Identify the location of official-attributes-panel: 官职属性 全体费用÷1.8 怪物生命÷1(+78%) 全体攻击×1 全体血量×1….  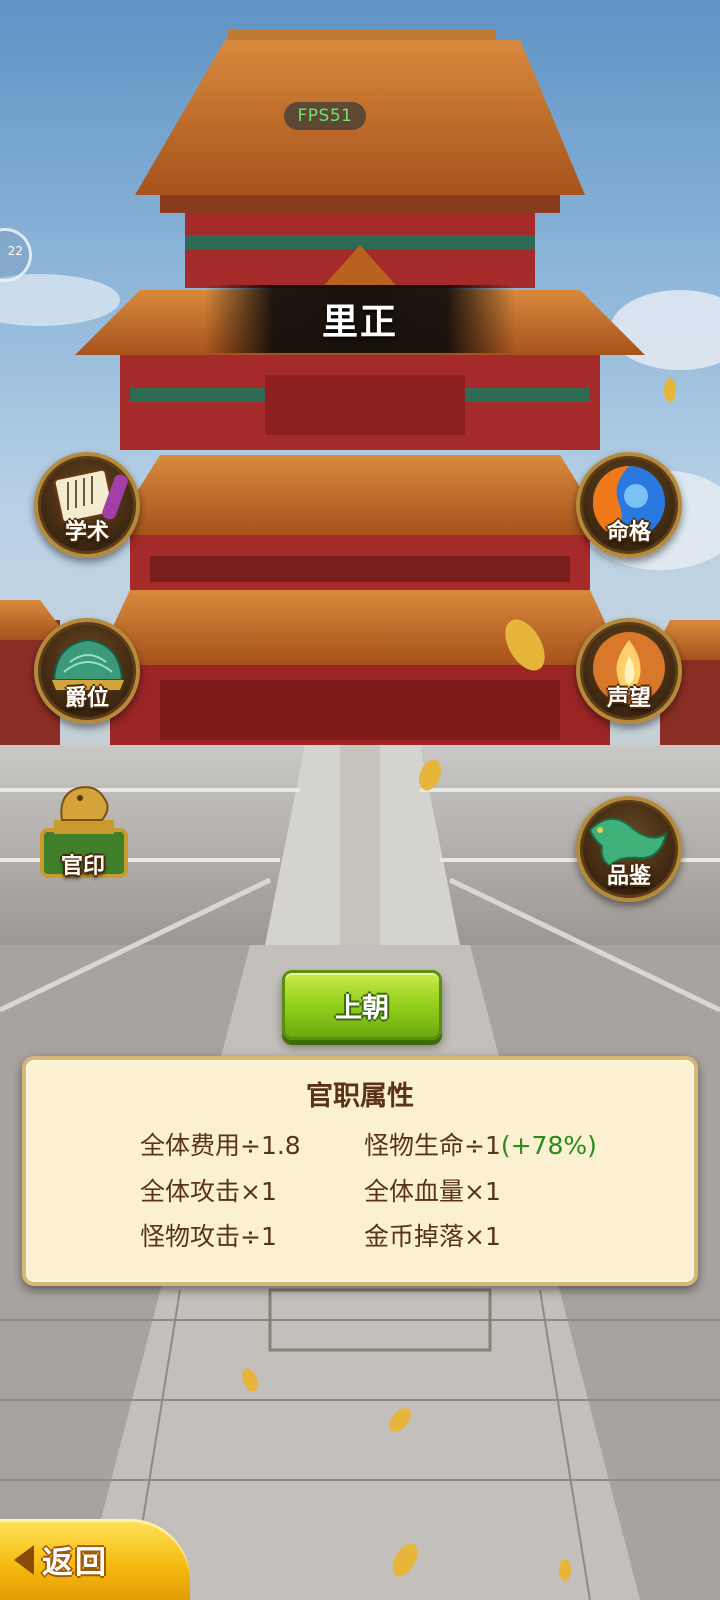
(360, 1171).